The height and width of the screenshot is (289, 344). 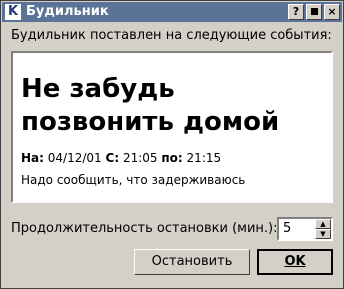 I want to click on event-time-info: На: 04/12/01 С: 21:05 по: 21:15, so click(x=121, y=158).